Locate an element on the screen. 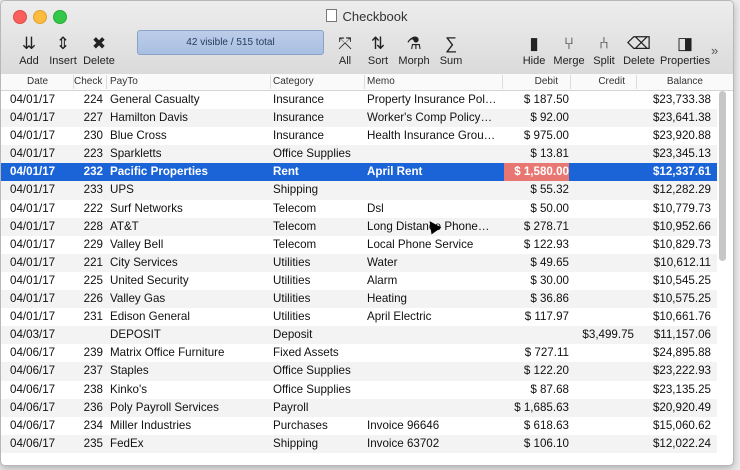  column-credit: Credit is located at coordinates (604, 82).